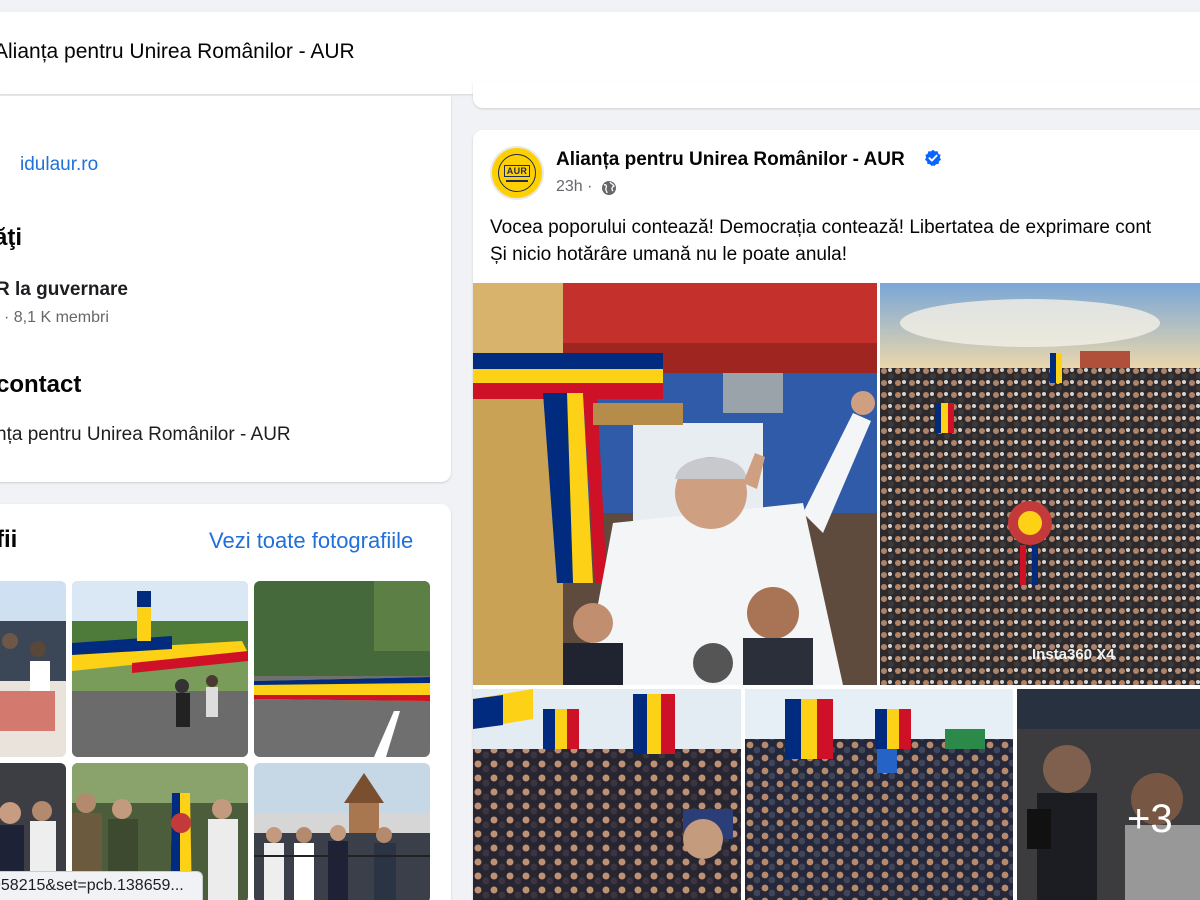  I want to click on photo-flag-march-image, so click(160, 669).